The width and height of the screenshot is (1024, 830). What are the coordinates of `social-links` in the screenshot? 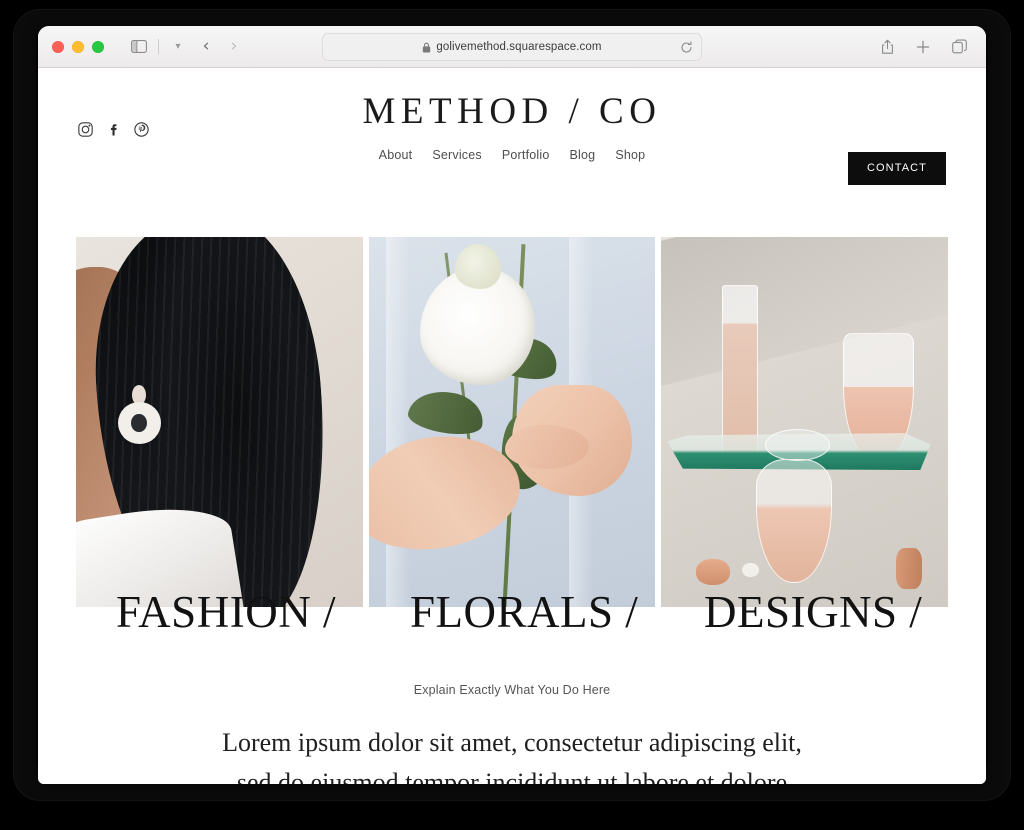 It's located at (113, 129).